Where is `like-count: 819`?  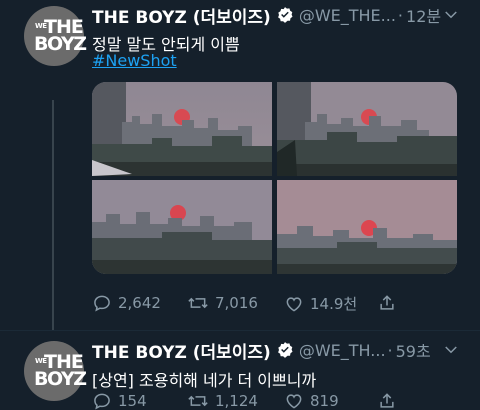
like-count: 819 is located at coordinates (324, 401).